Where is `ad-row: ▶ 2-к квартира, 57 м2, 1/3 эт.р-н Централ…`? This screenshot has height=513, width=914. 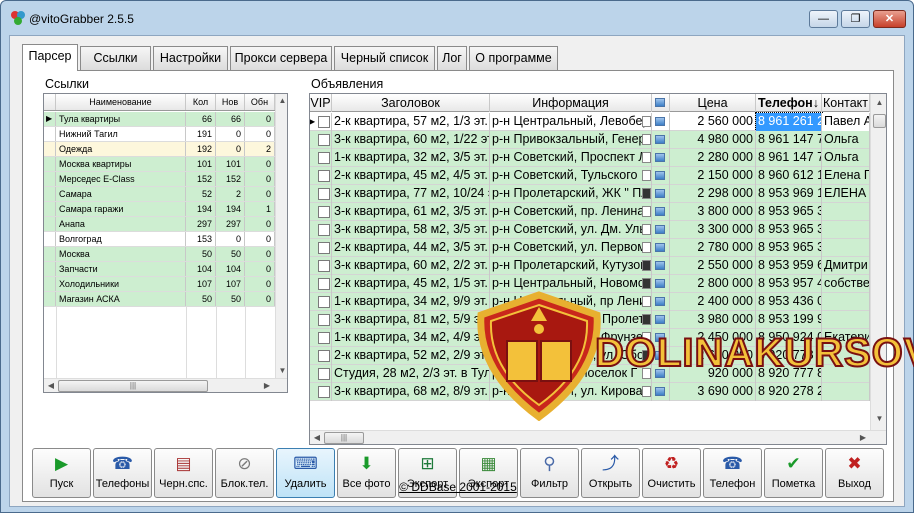
ad-row: ▶ 2-к квартира, 57 м2, 1/3 эт.р-н Централ… is located at coordinates (590, 122).